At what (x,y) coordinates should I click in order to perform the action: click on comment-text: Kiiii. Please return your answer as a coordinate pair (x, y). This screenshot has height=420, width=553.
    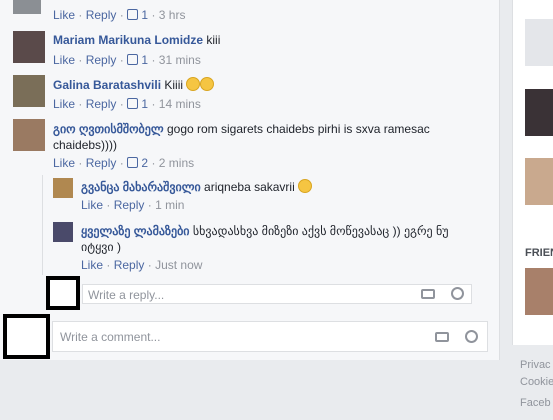
    Looking at the image, I should click on (174, 85).